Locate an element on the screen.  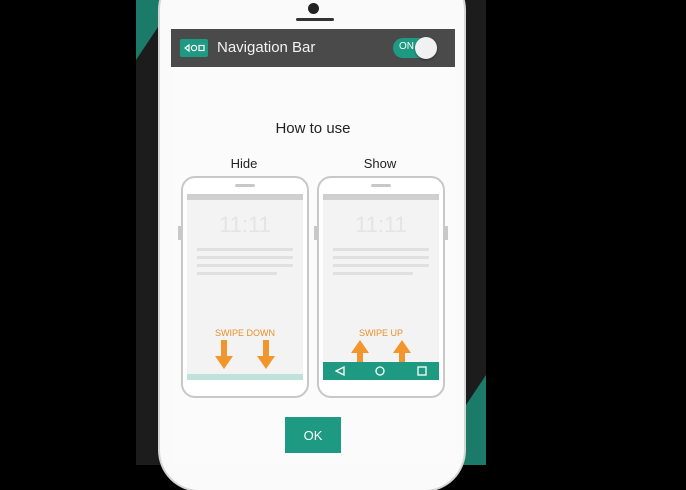
toggle-label: ON is located at coordinates (406, 46).